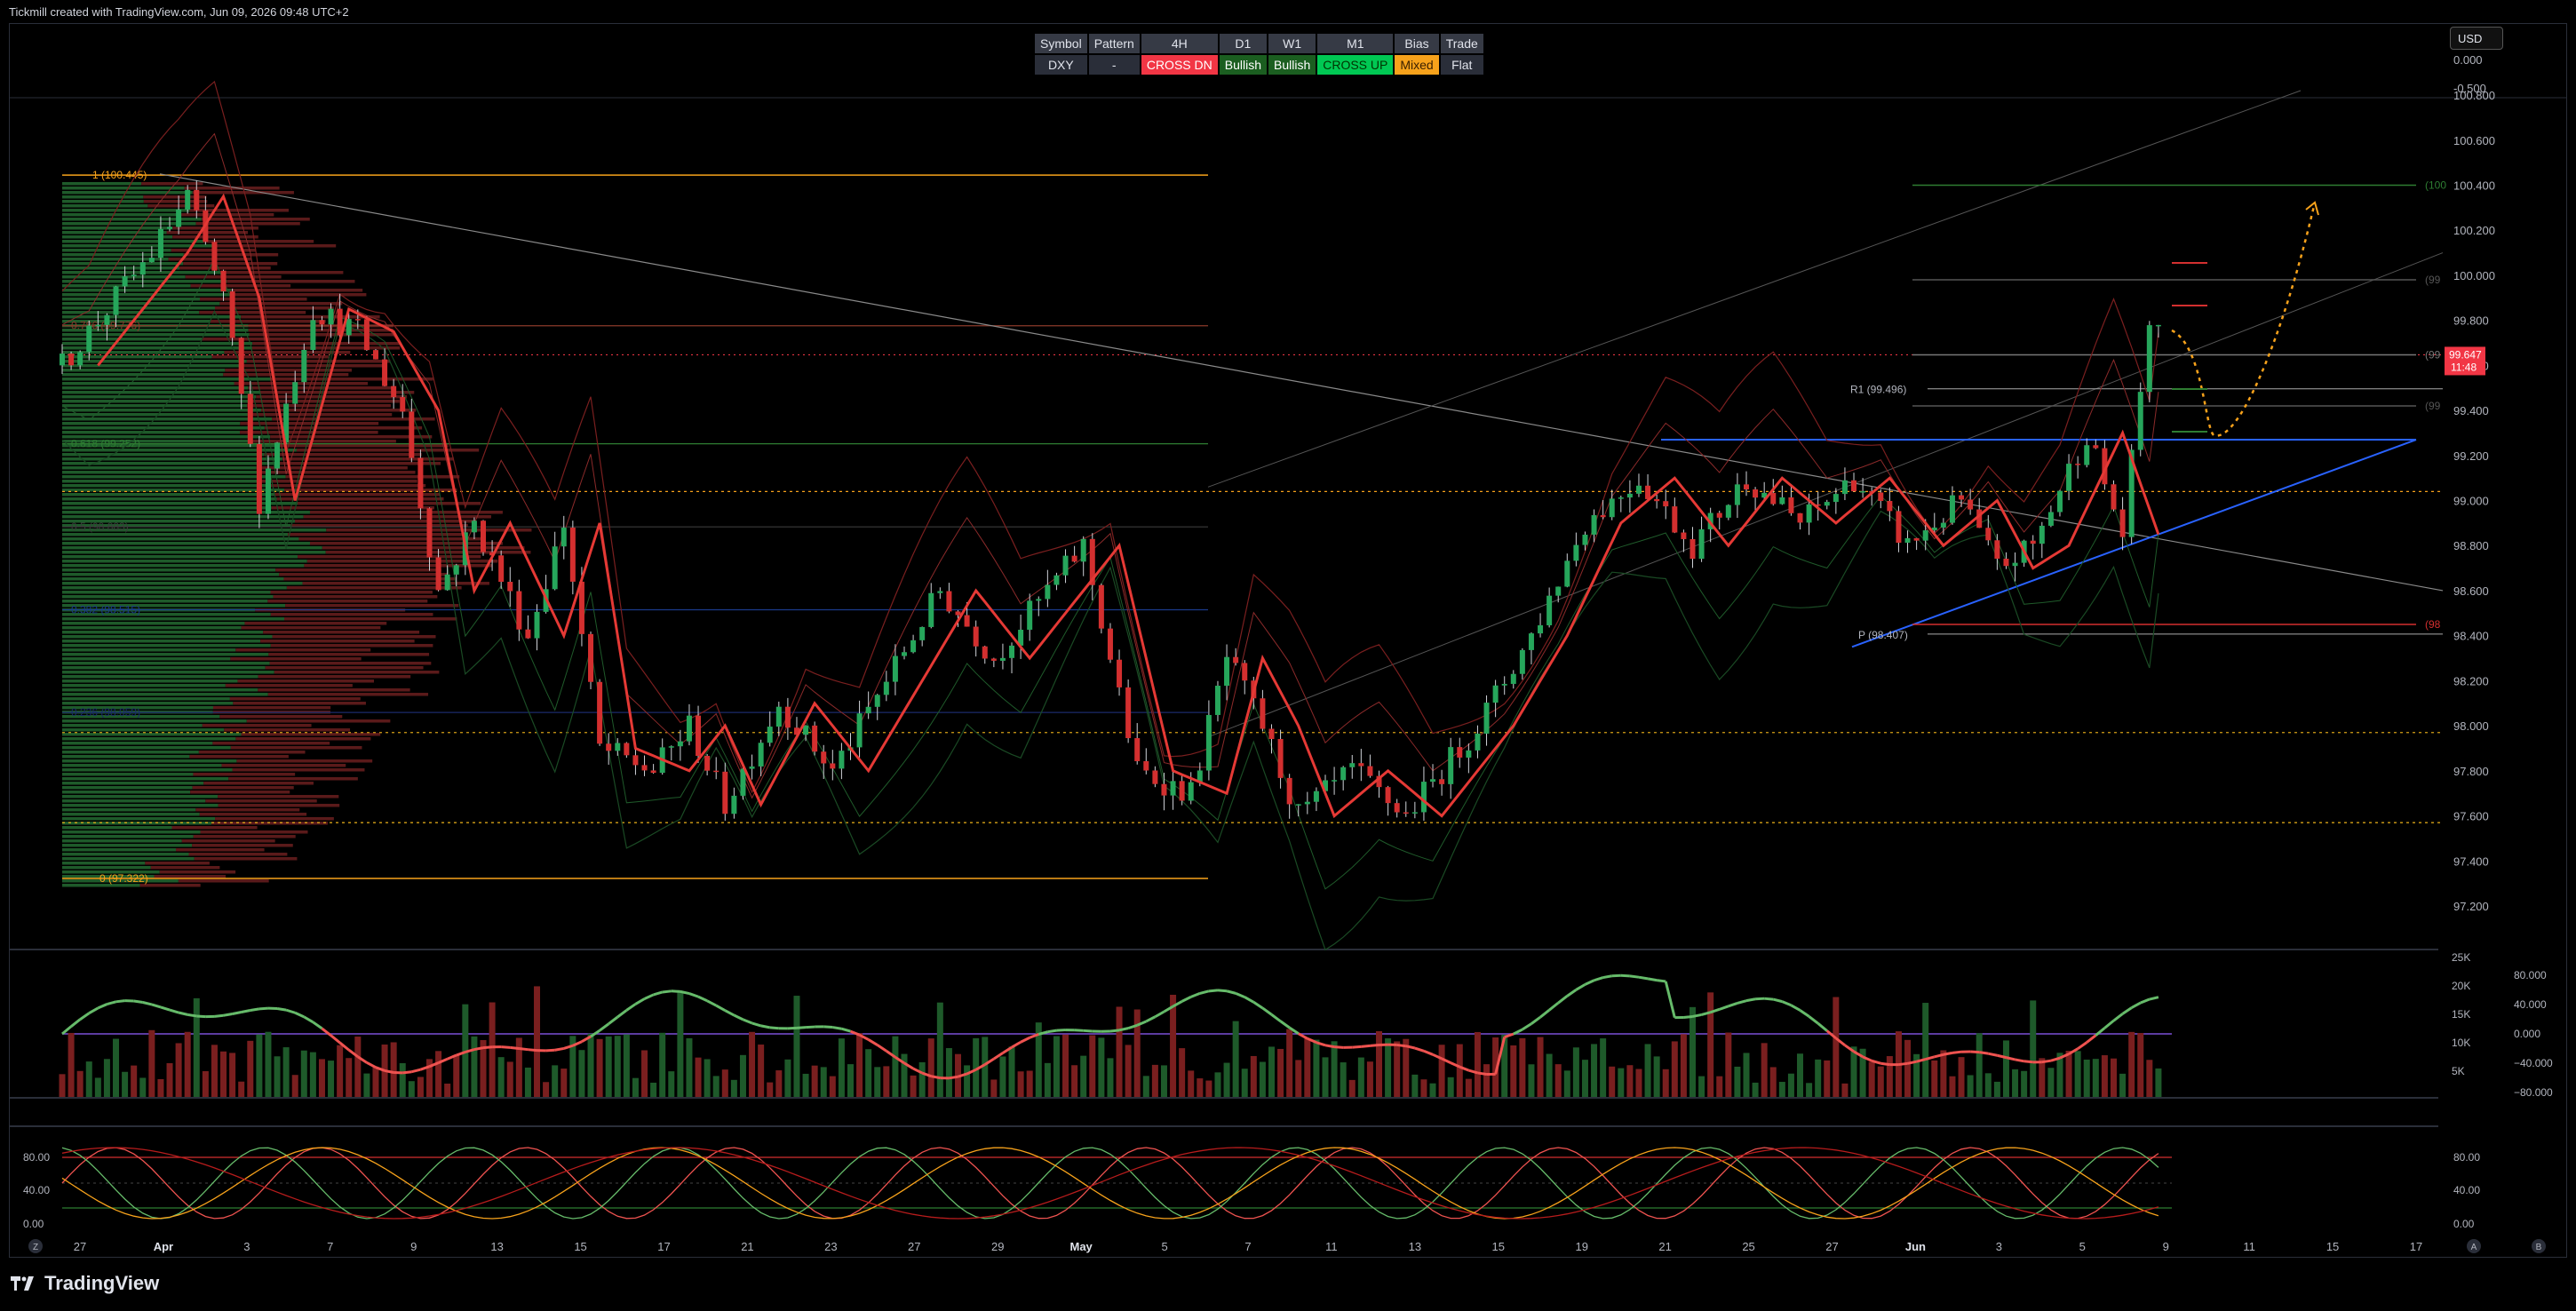 This screenshot has height=1311, width=2576. What do you see at coordinates (2471, 456) in the screenshot?
I see `price-tick: 99.200` at bounding box center [2471, 456].